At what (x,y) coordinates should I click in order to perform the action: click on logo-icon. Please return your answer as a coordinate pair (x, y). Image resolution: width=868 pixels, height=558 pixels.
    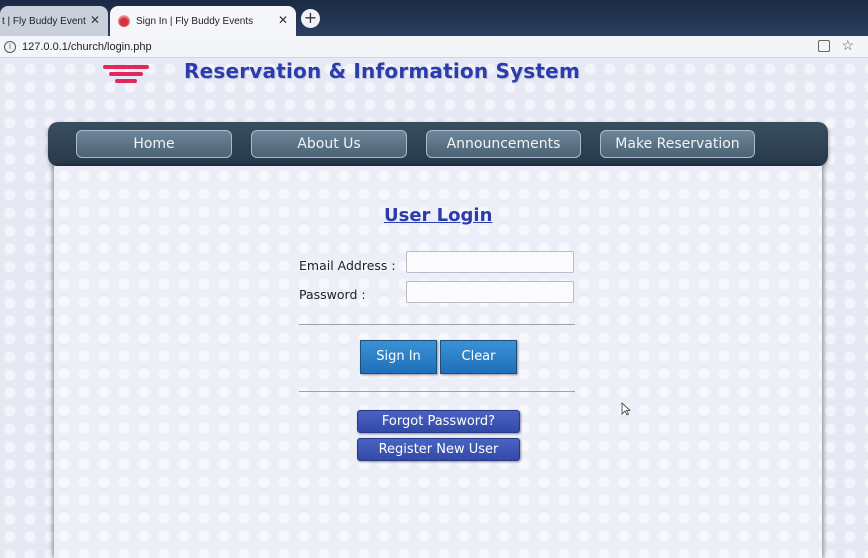
    Looking at the image, I should click on (126, 77).